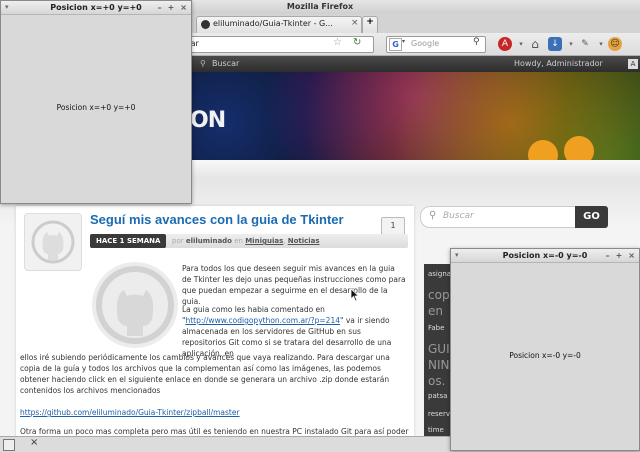 This screenshot has width=640, height=452. I want to click on tk-window-title: Posicion x=+0 y=+0, so click(96, 7).